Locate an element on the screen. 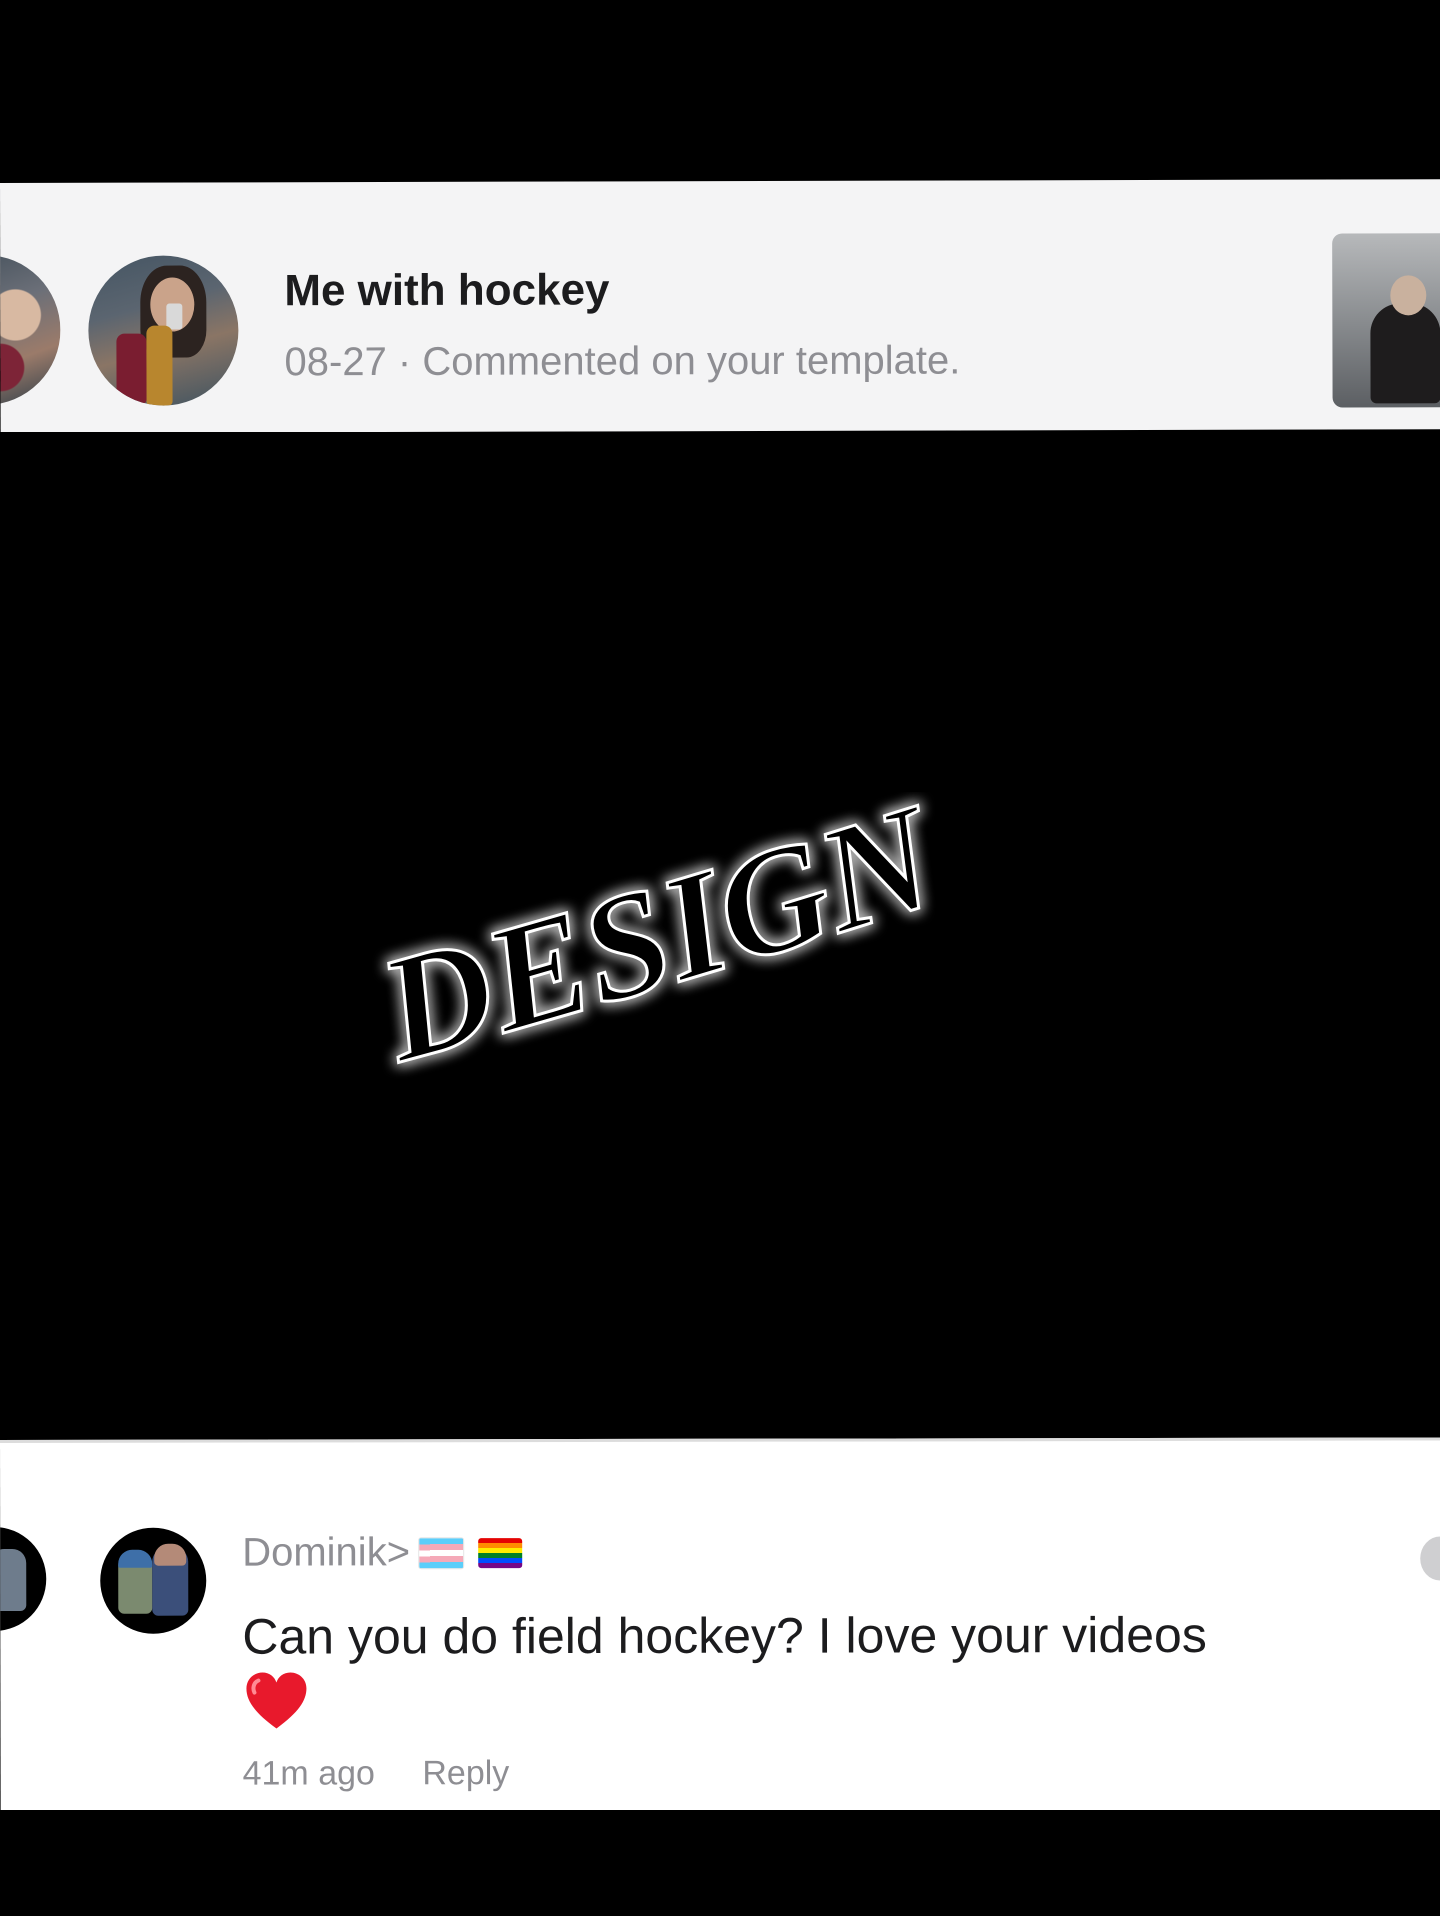  design-word: DESIGN is located at coordinates (659, 943).